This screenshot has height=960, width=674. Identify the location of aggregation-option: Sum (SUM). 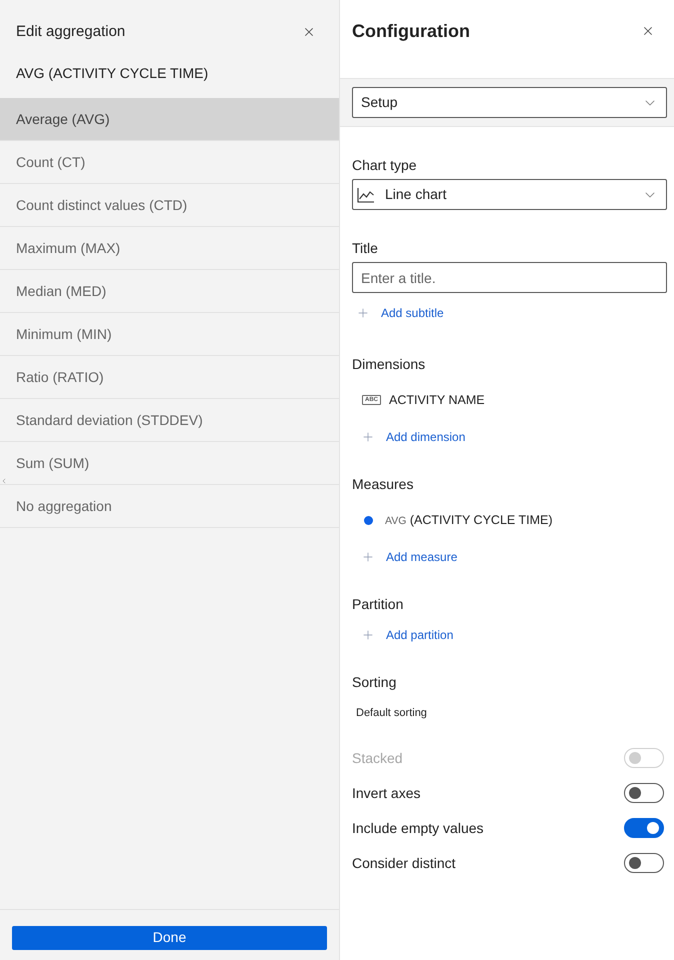
(169, 463).